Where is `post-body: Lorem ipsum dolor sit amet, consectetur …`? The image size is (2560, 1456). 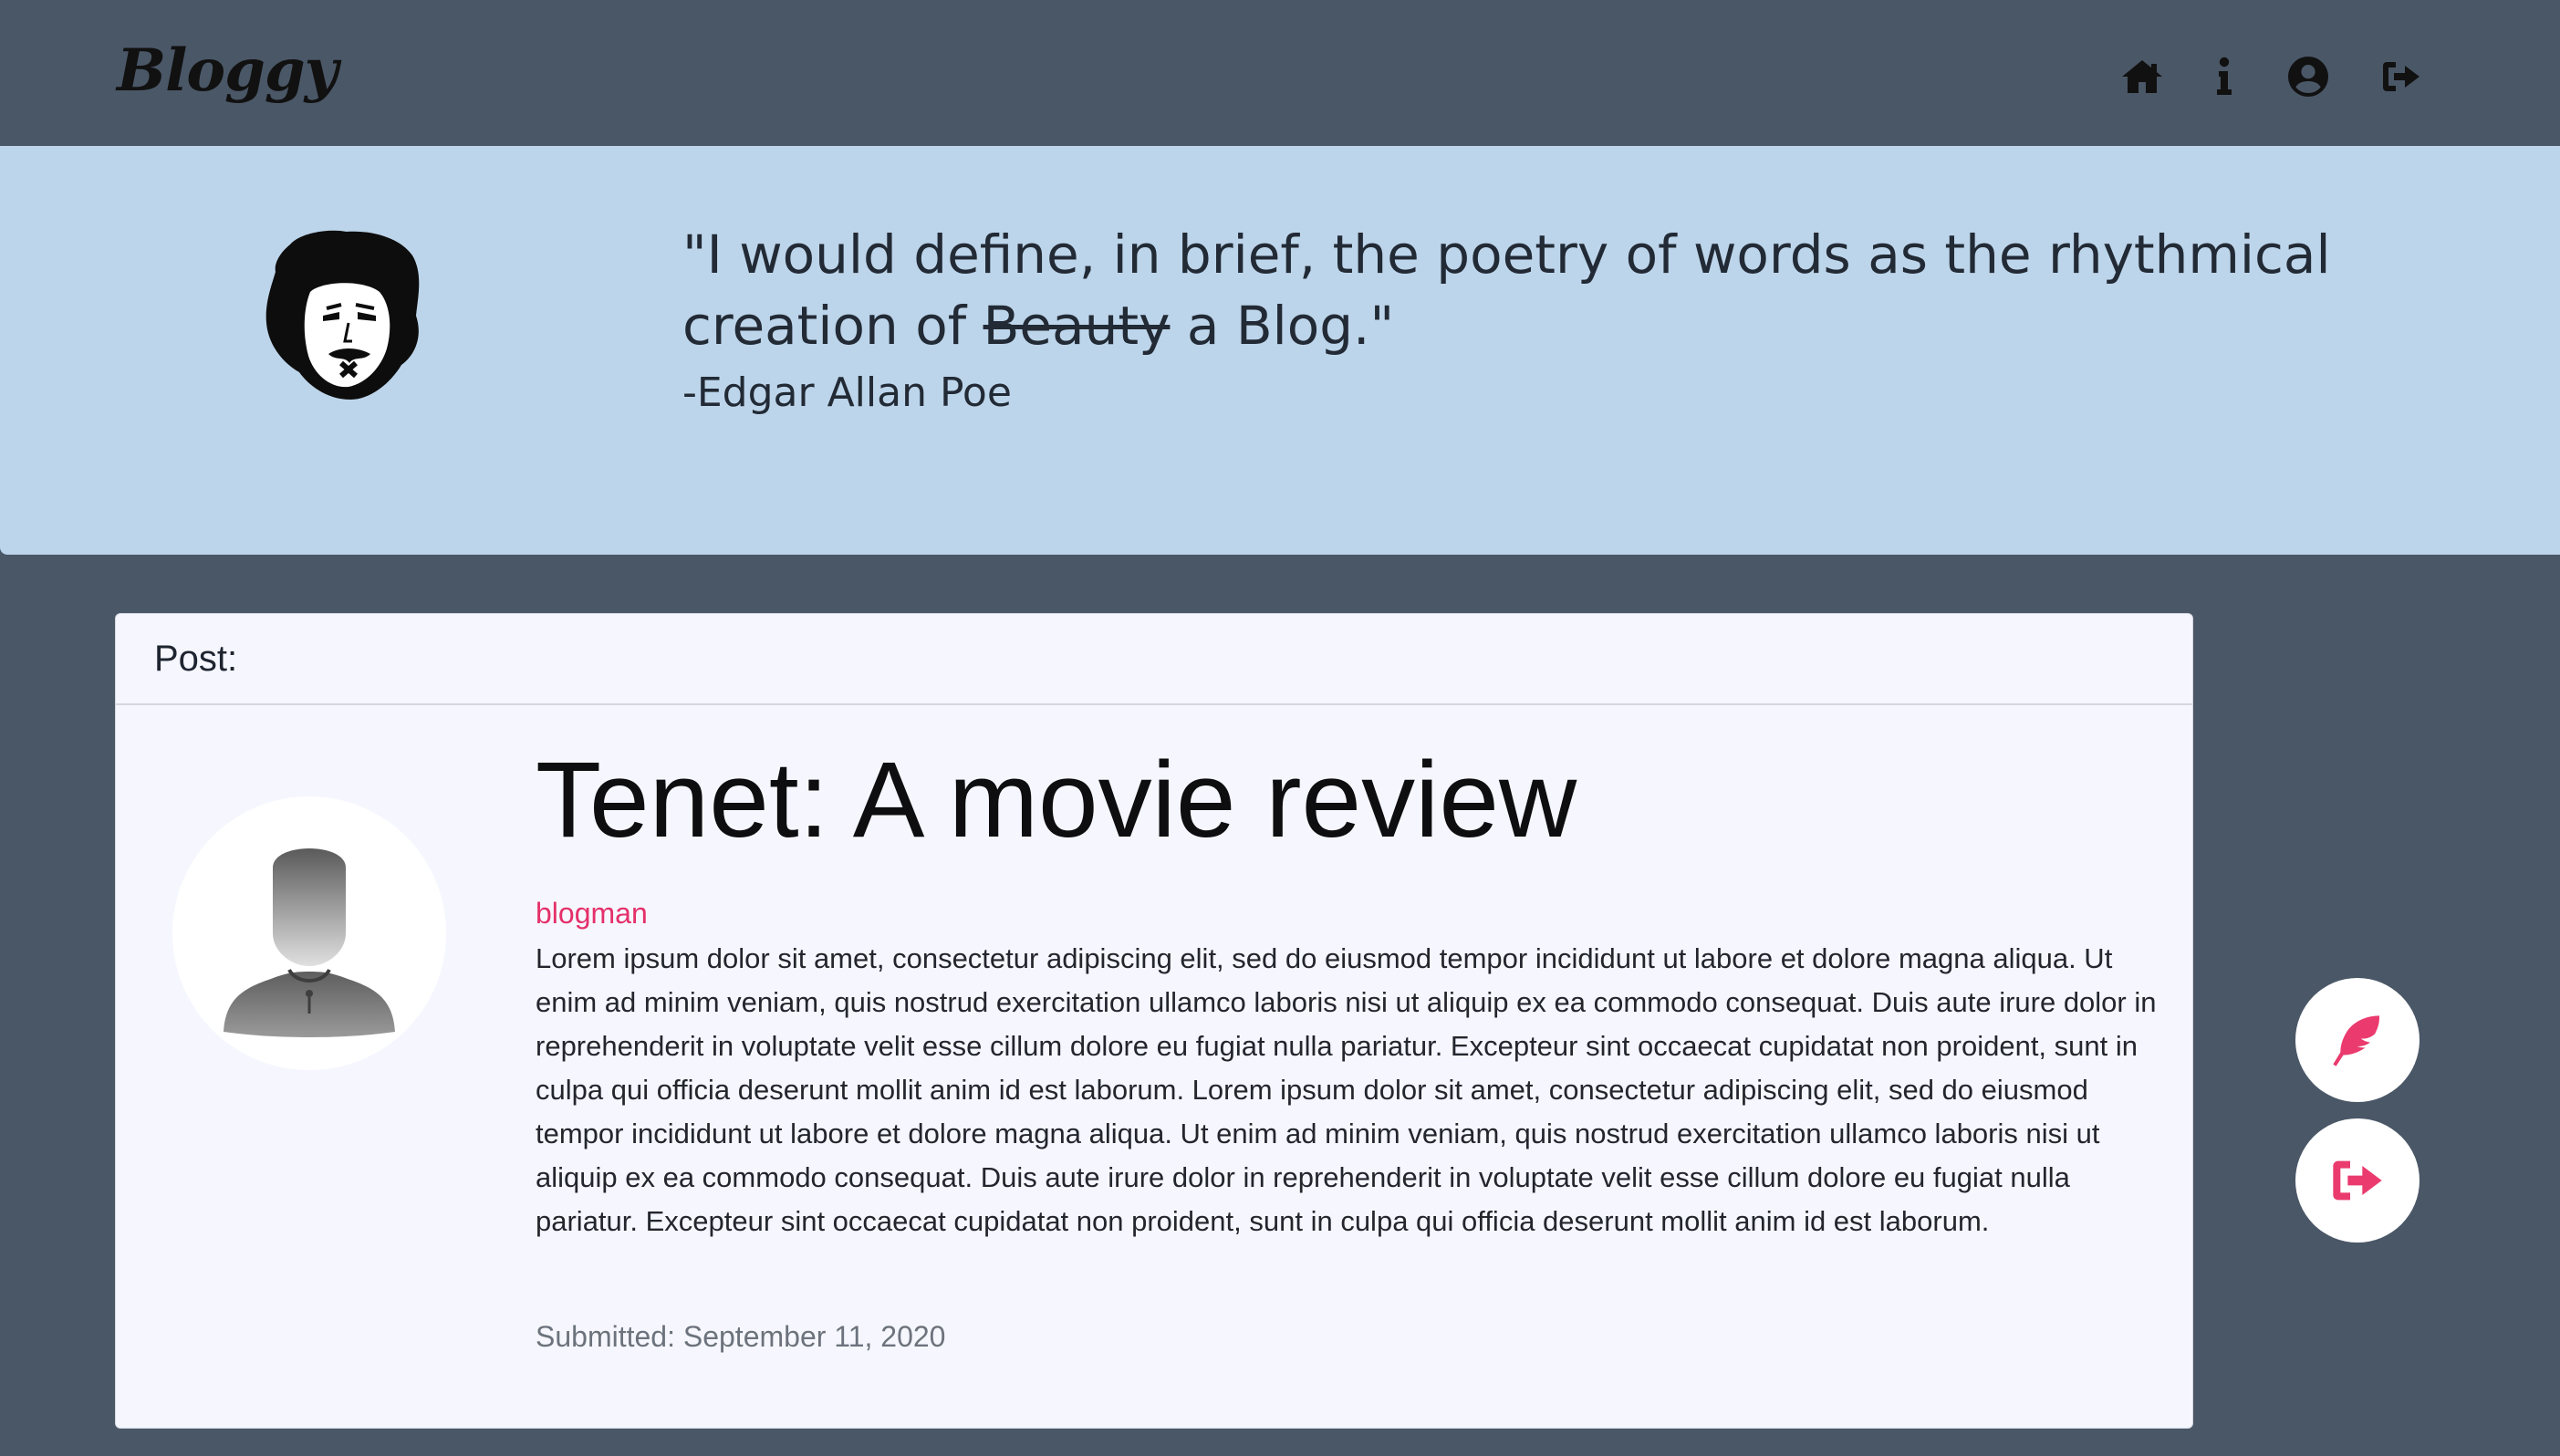
post-body: Lorem ipsum dolor sit amet, consectetur … is located at coordinates (1347, 1089).